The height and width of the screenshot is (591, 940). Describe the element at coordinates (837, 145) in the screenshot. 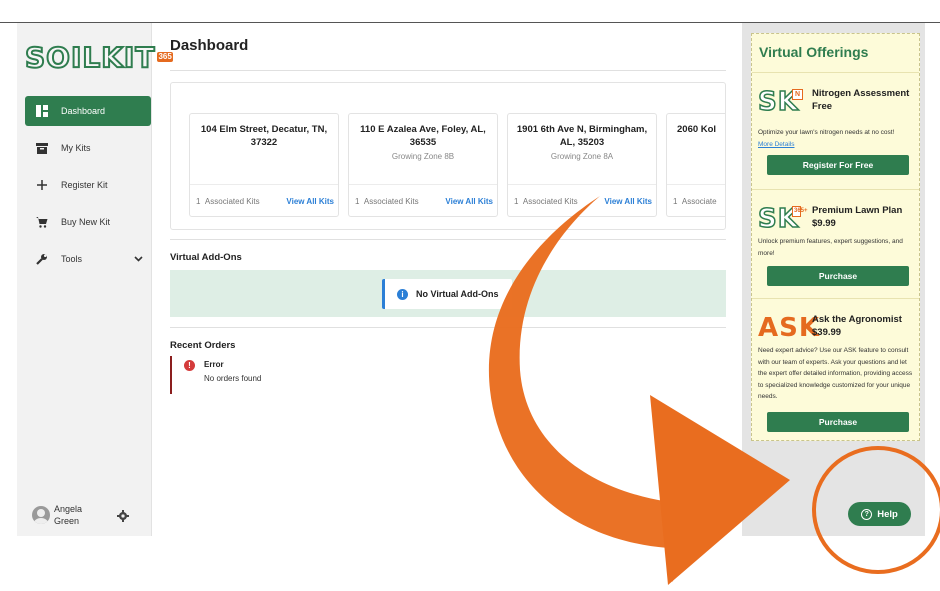

I see `more-details-link: More Details` at that location.